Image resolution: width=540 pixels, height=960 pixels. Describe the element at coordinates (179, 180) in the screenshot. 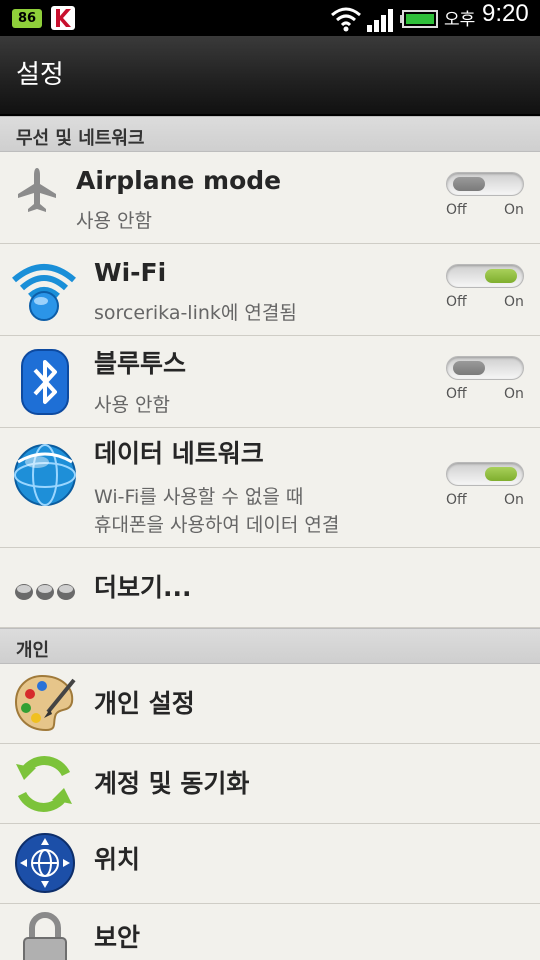

I see `settings-item-label: Airplane mode` at that location.